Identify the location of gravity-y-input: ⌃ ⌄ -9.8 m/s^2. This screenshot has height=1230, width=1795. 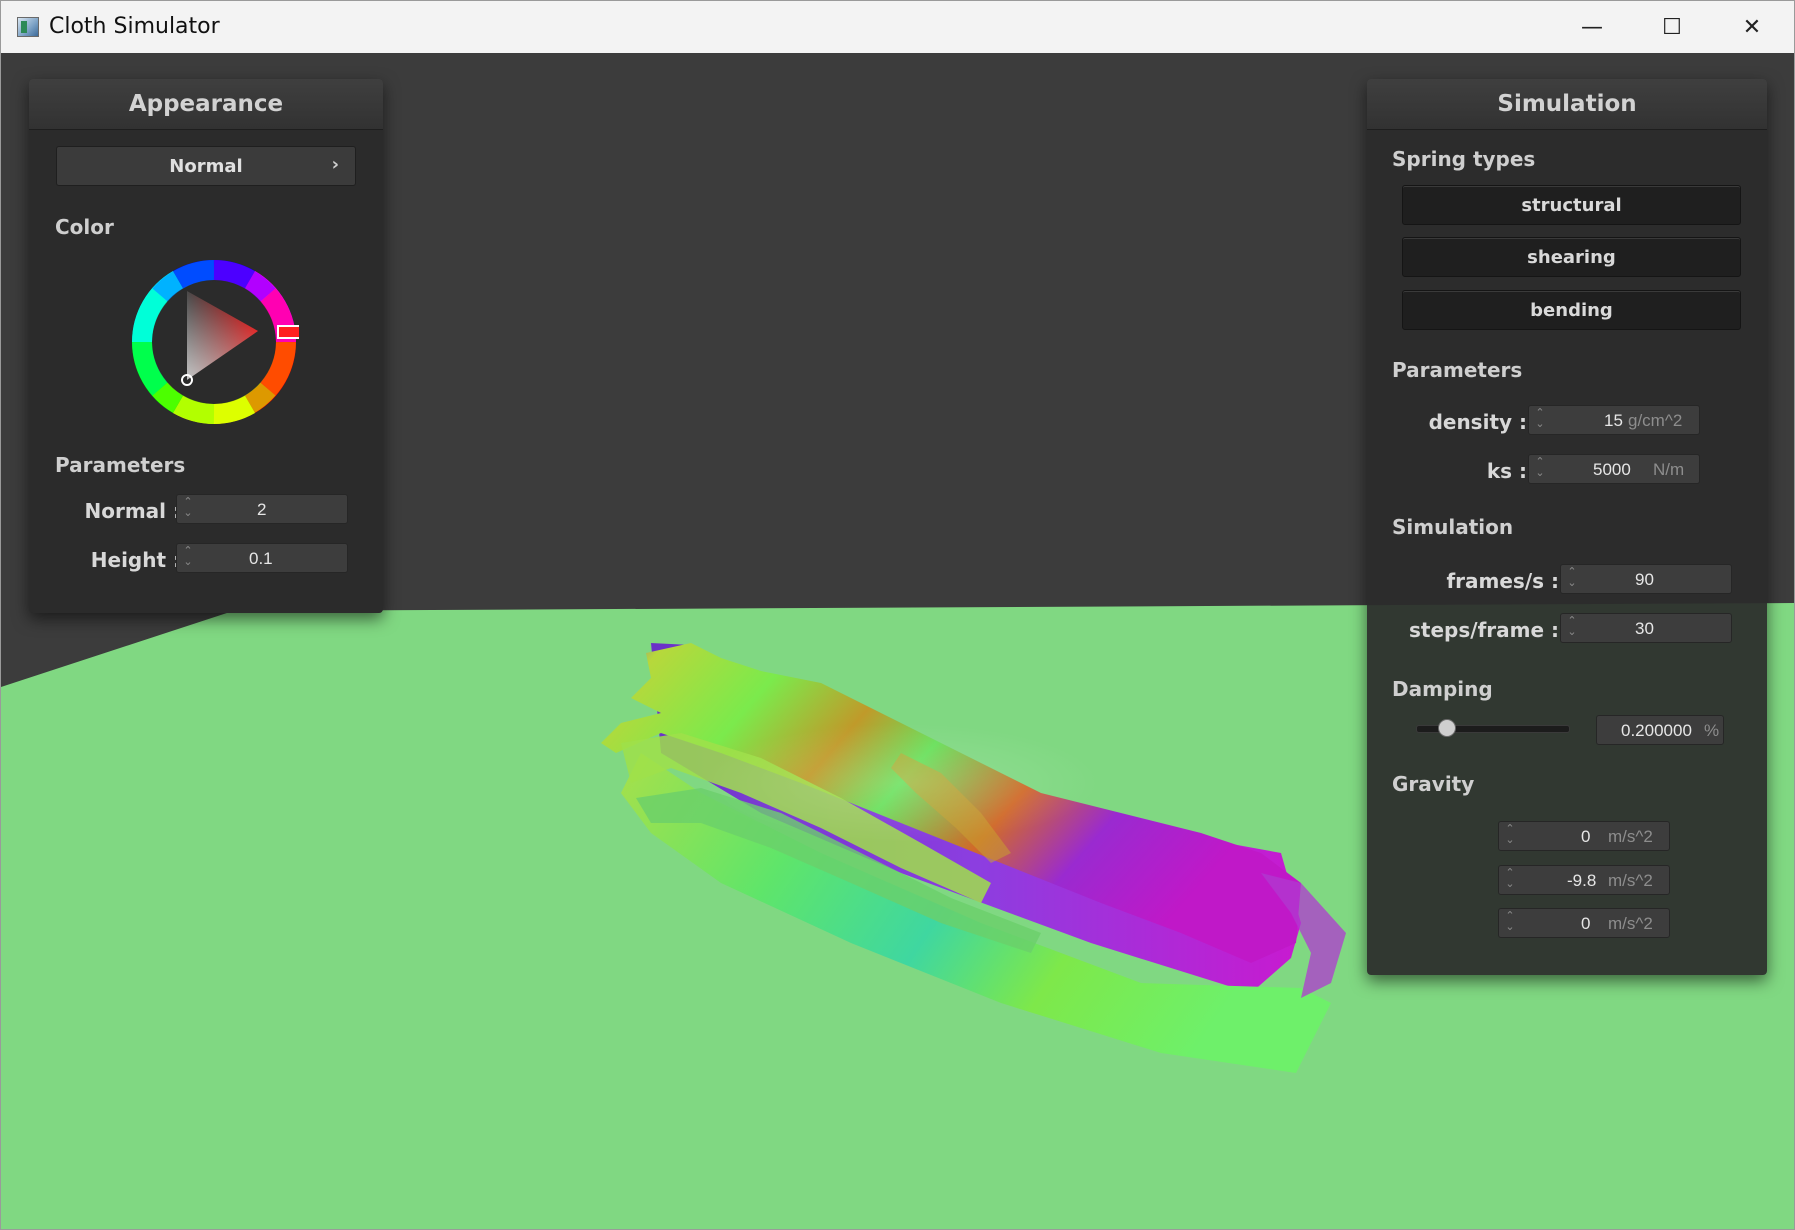
(1584, 880).